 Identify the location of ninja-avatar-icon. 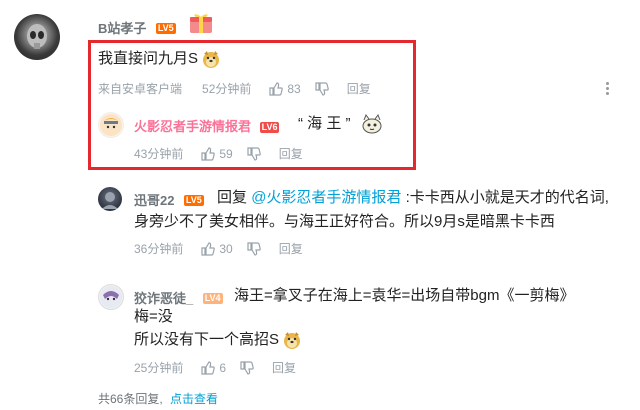
(111, 125).